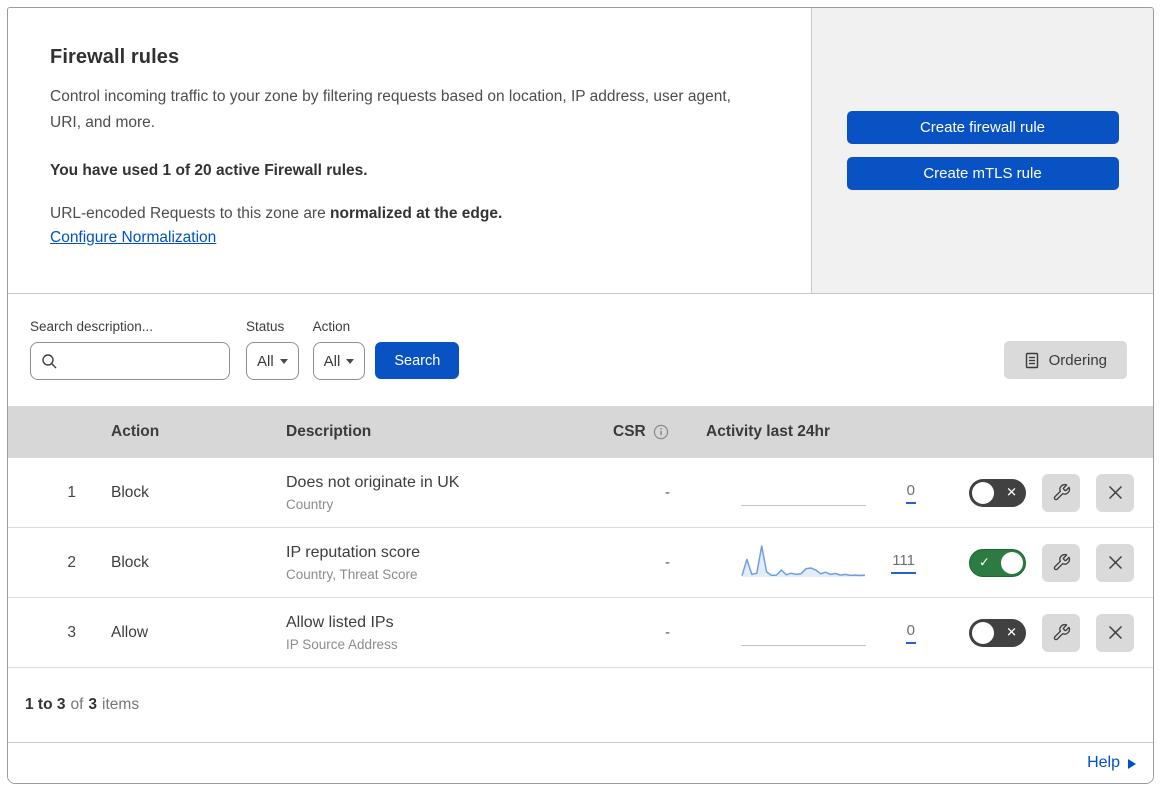 Image resolution: width=1161 pixels, height=791 pixels. Describe the element at coordinates (982, 150) in the screenshot. I see `actions-panel: Create firewall rule Create mTLS rule` at that location.